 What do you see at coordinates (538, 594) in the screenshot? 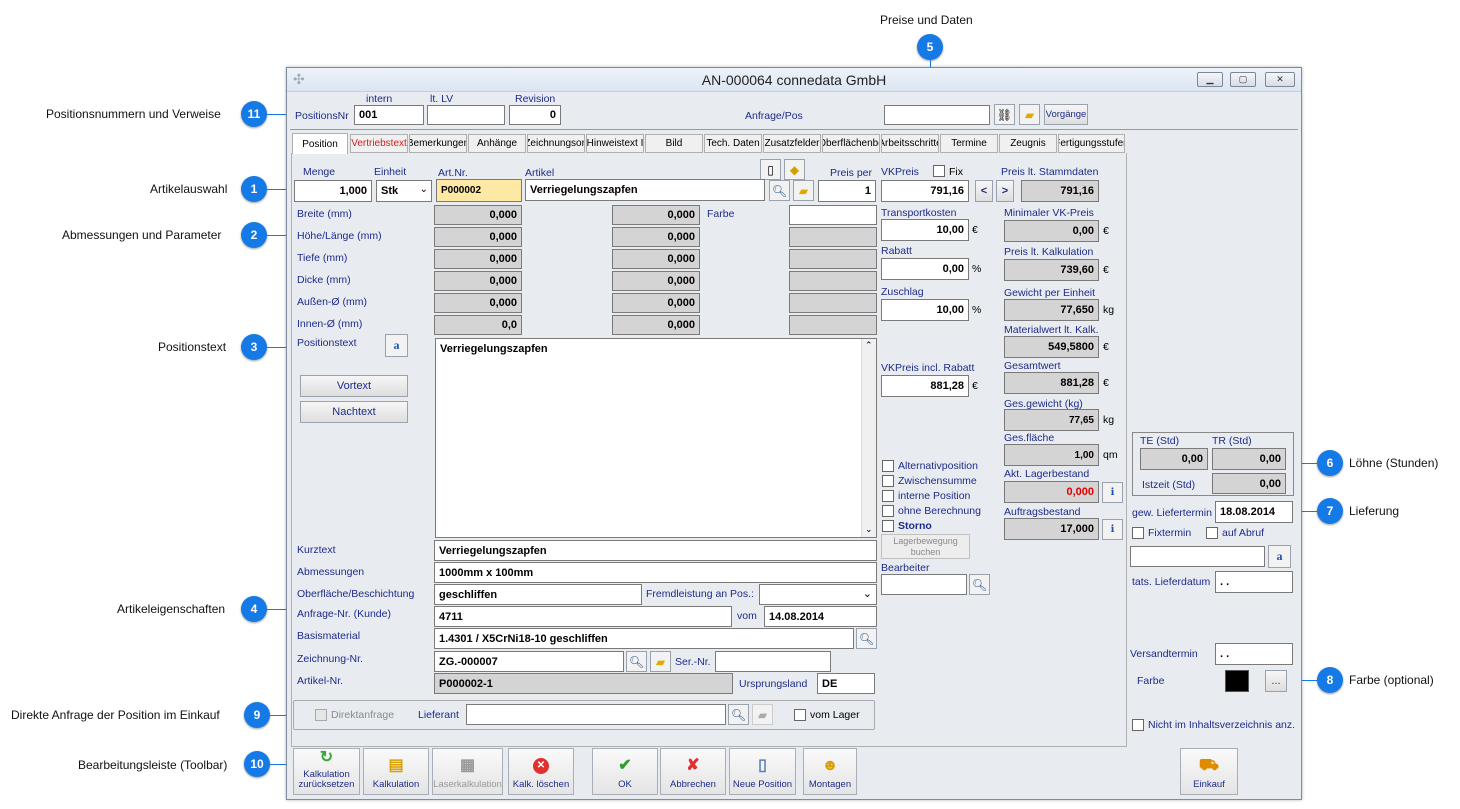
I see `oberflaeche-input: geschliffen` at bounding box center [538, 594].